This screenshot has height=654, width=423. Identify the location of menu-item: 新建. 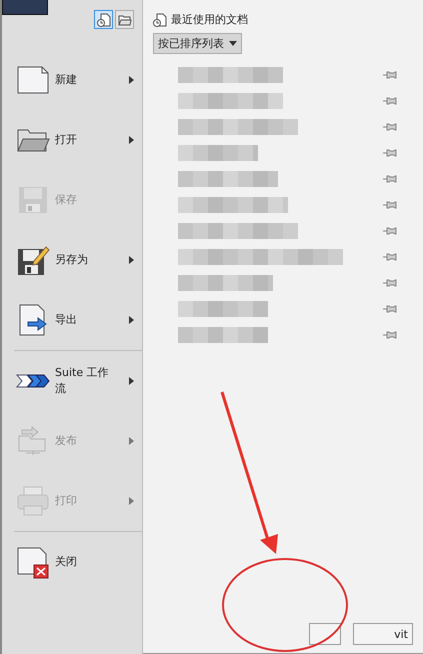
(72, 80).